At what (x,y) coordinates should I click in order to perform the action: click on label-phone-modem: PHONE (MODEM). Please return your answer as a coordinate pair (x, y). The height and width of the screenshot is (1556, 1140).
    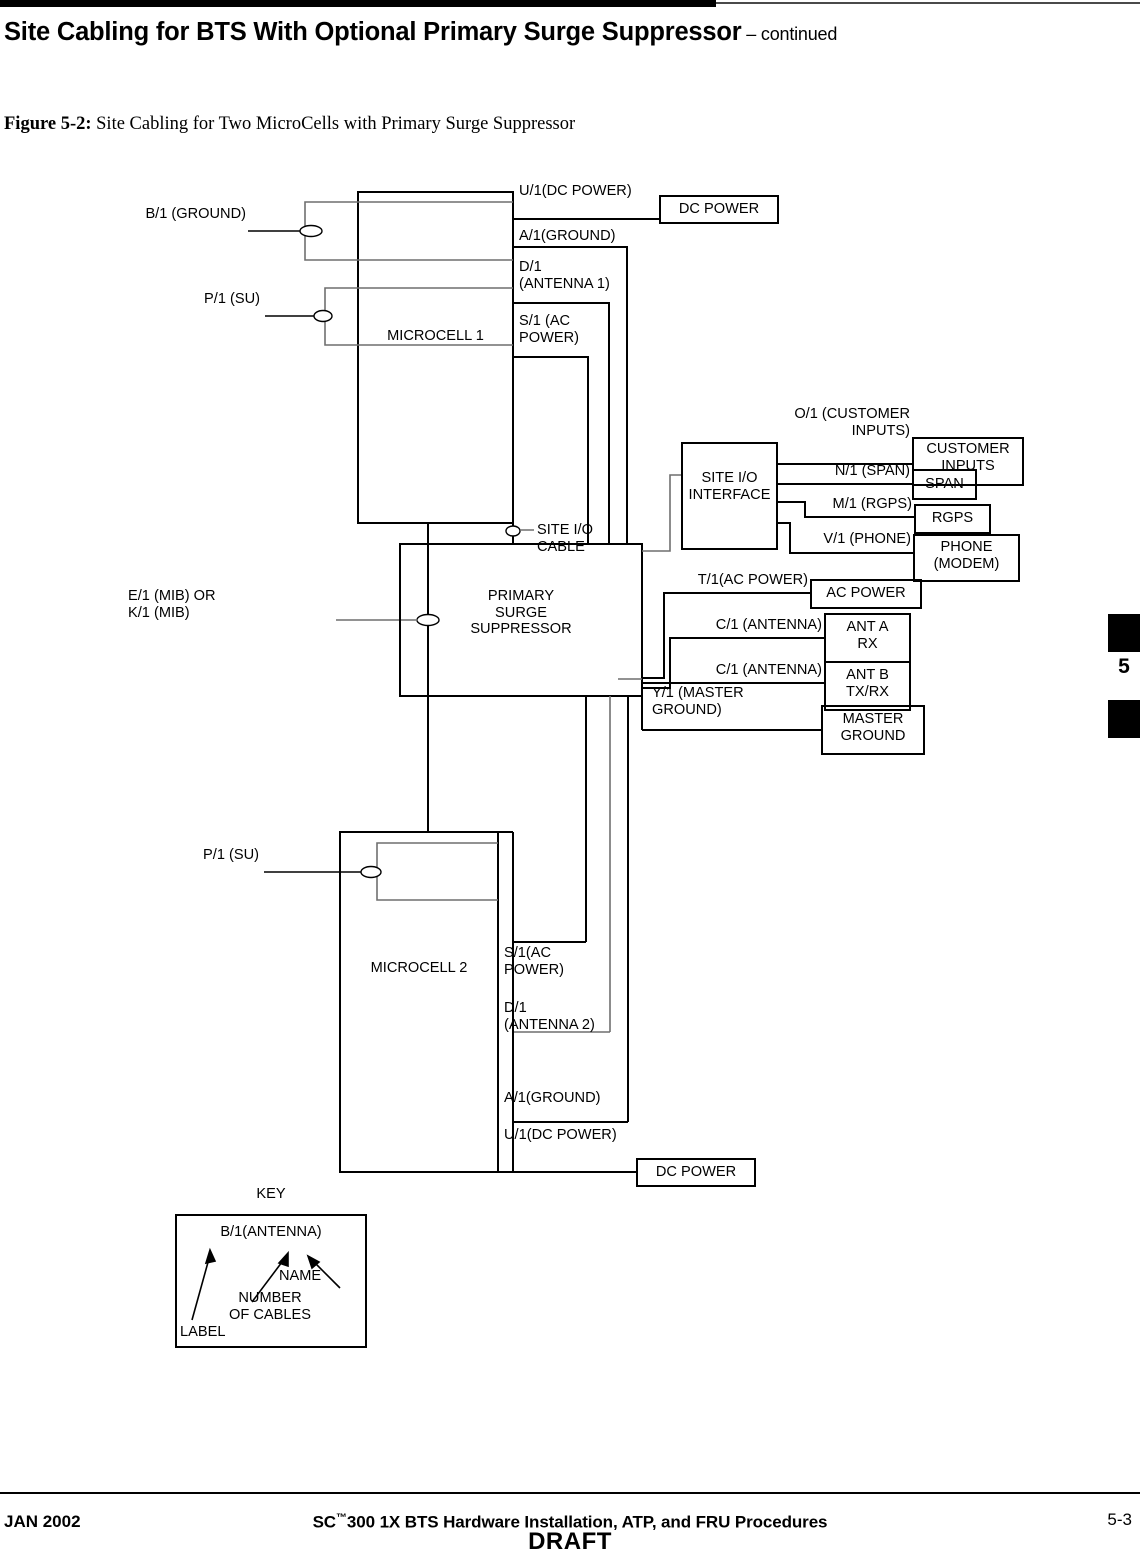
    Looking at the image, I should click on (966, 555).